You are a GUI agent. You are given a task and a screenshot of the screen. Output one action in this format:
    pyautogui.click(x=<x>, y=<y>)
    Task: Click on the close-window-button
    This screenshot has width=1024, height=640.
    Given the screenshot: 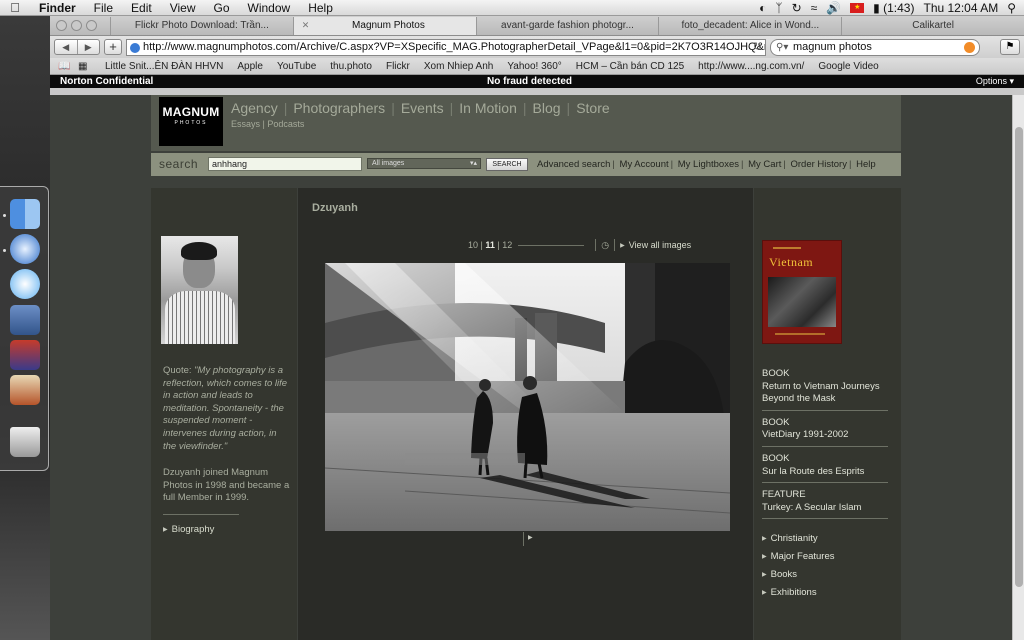 What is the action you would take?
    pyautogui.click(x=61, y=25)
    